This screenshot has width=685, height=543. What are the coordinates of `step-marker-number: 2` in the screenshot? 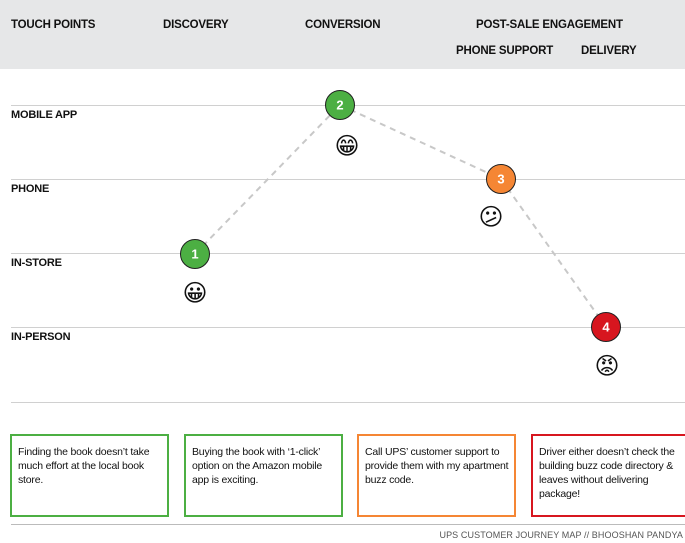 It's located at (339, 105).